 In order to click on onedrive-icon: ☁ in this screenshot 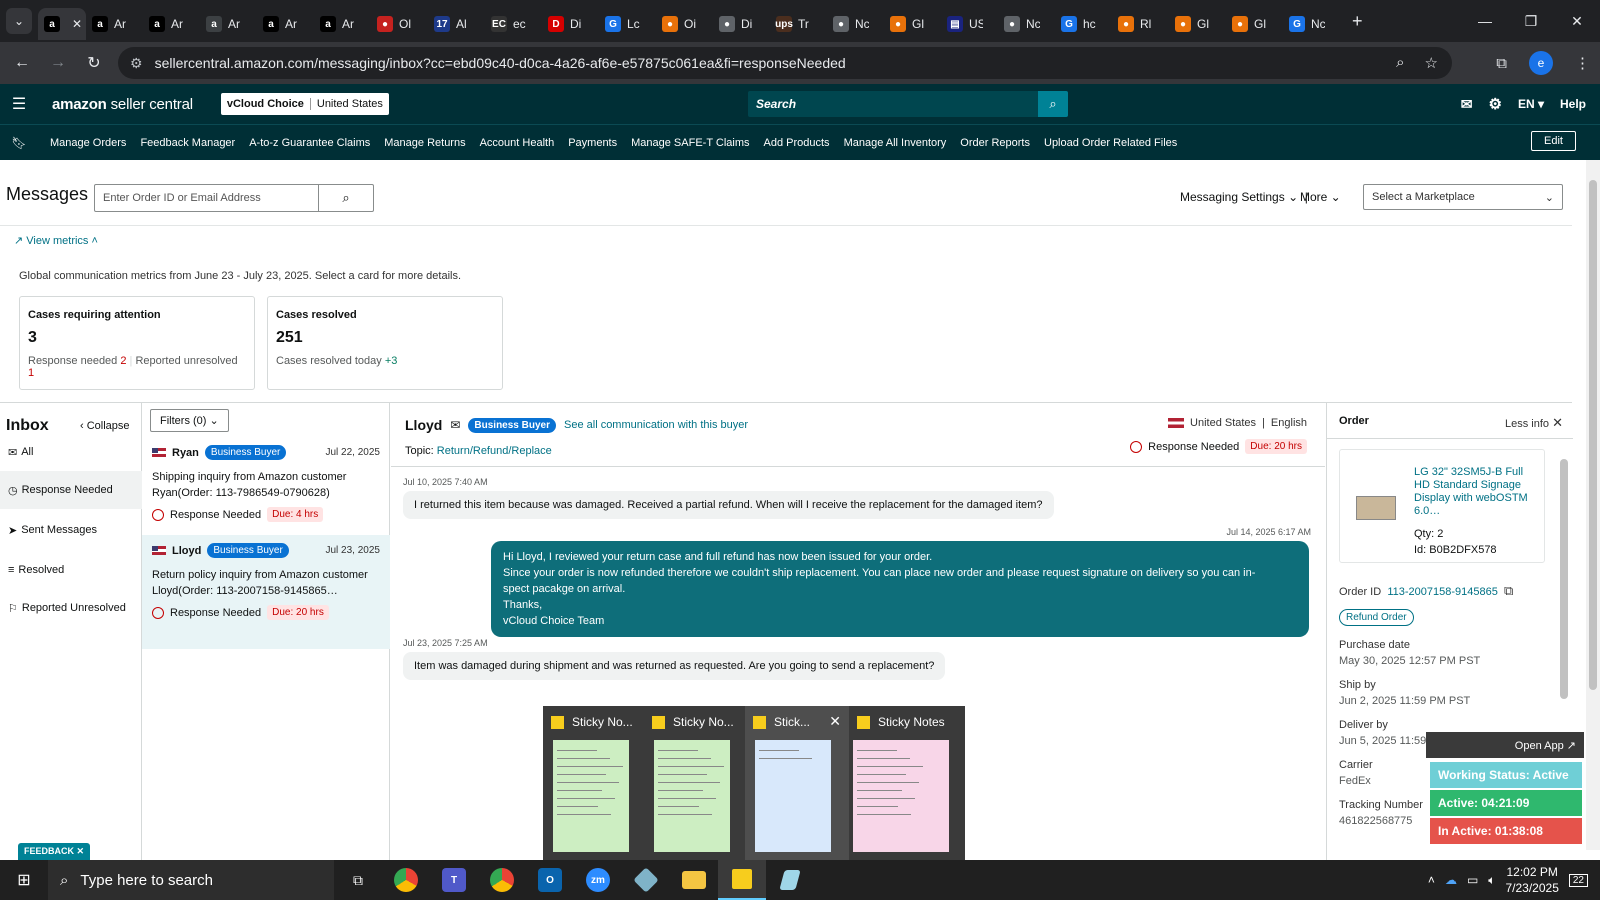, I will do `click(1451, 880)`.